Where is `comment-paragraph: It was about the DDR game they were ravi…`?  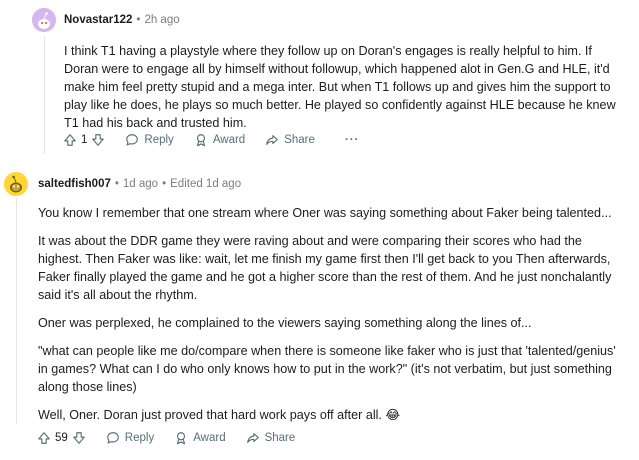 comment-paragraph: It was about the DDR game they were ravi… is located at coordinates (325, 268).